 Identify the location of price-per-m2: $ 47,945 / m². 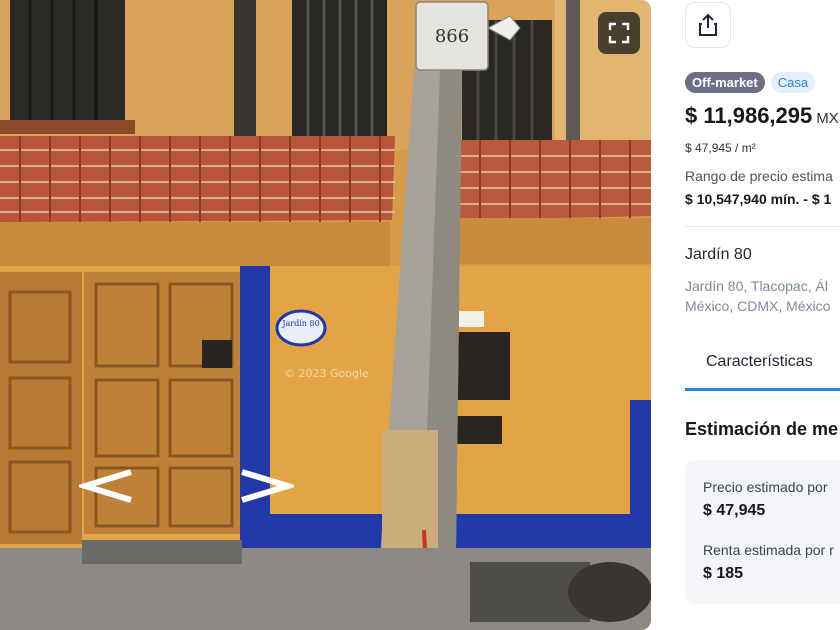
(720, 148).